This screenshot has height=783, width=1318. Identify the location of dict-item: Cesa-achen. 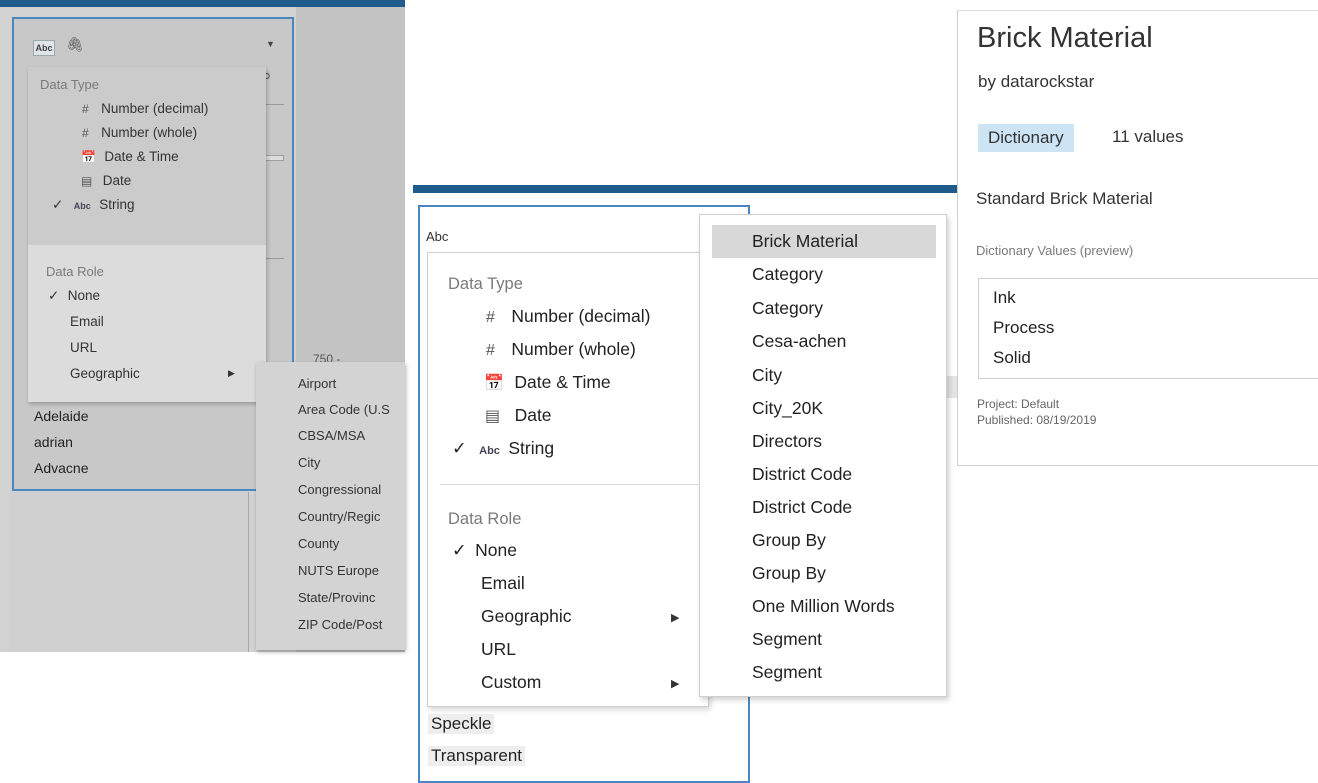
(799, 341).